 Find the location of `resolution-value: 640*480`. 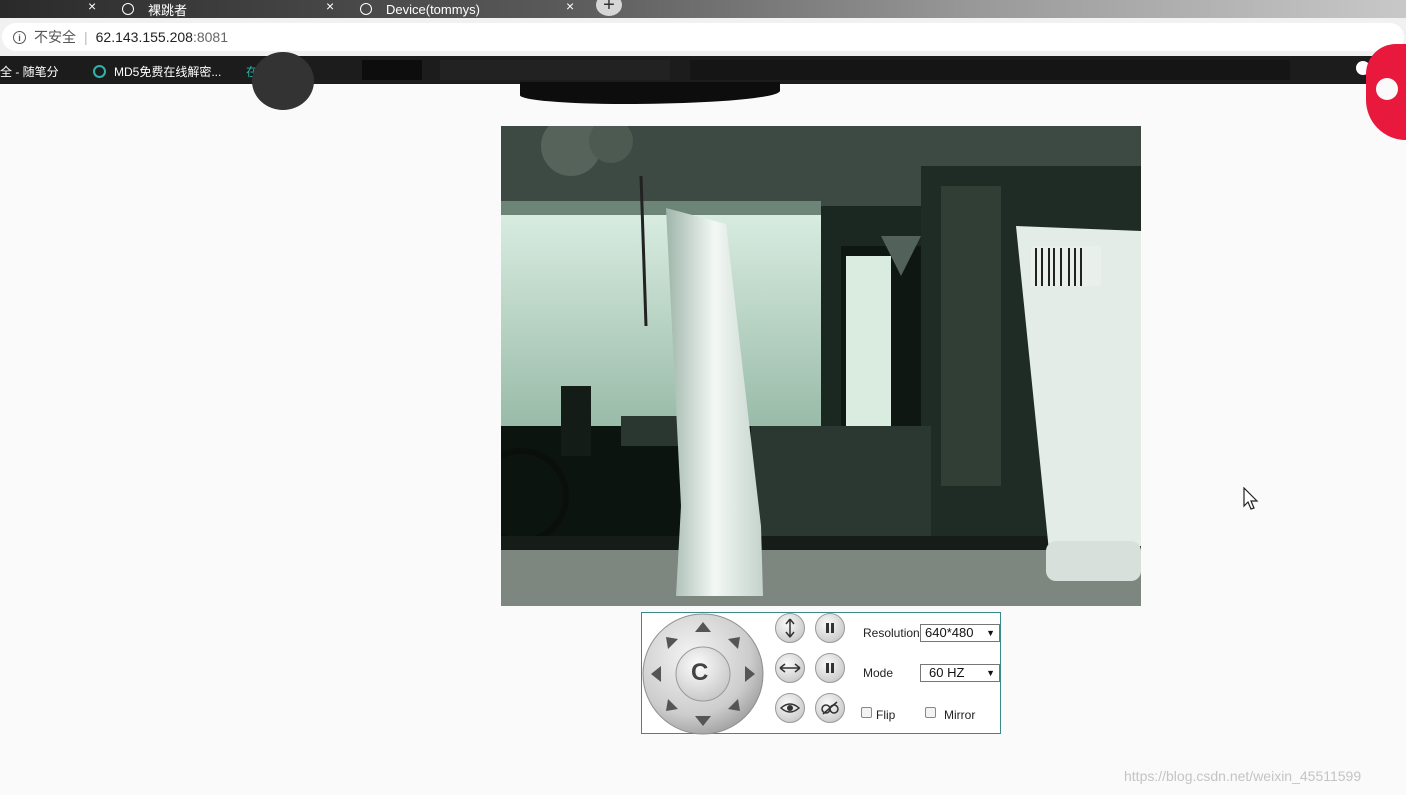

resolution-value: 640*480 is located at coordinates (949, 632).